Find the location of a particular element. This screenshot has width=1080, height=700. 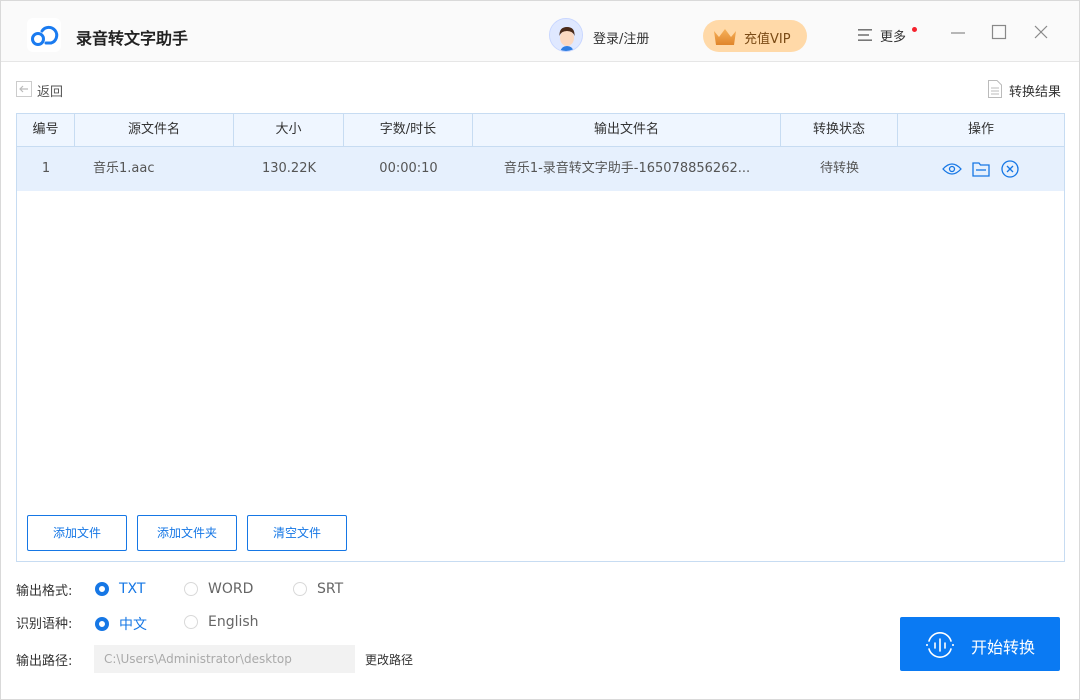

back-arrow-icon is located at coordinates (24, 89).